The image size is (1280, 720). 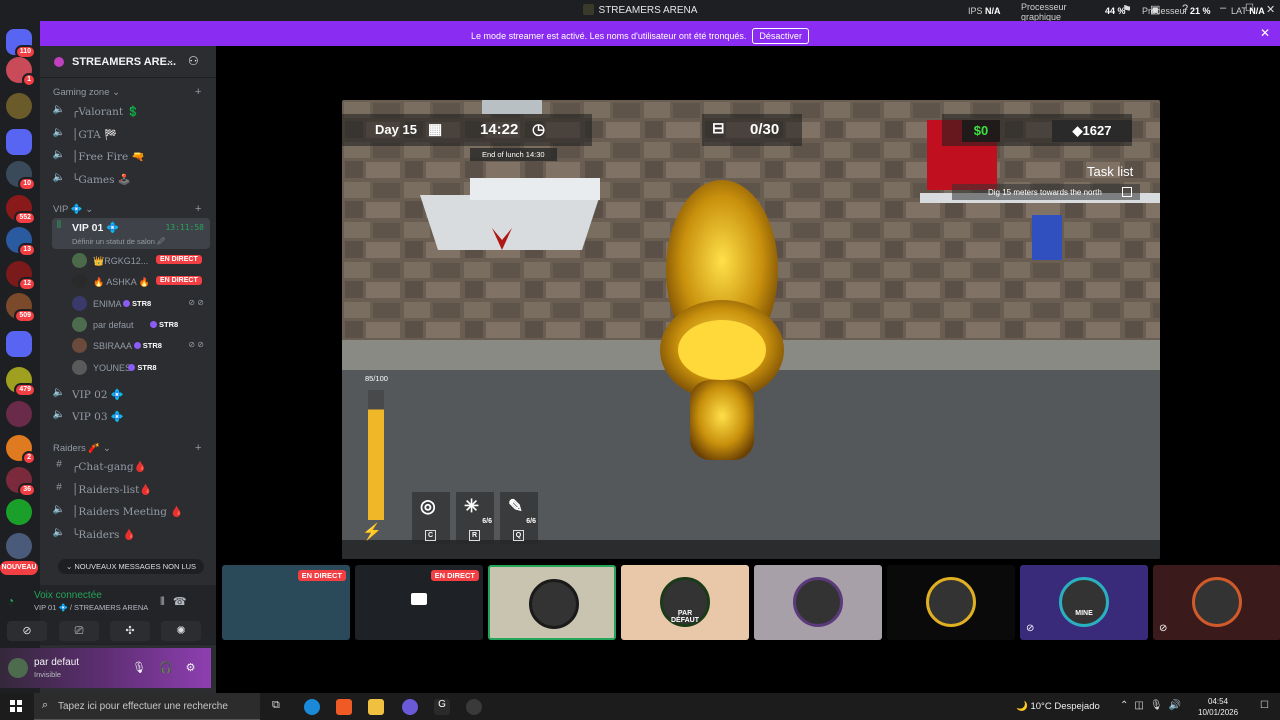 I want to click on server-icon-10: 479, so click(x=21, y=382).